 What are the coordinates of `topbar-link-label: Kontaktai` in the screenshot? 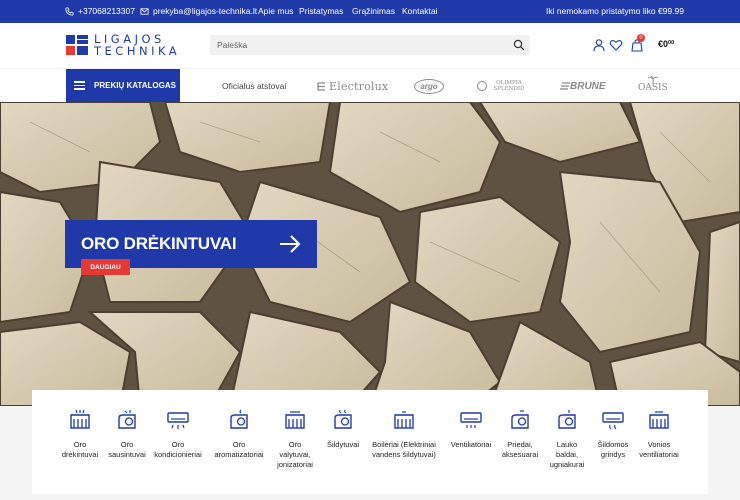 It's located at (420, 11).